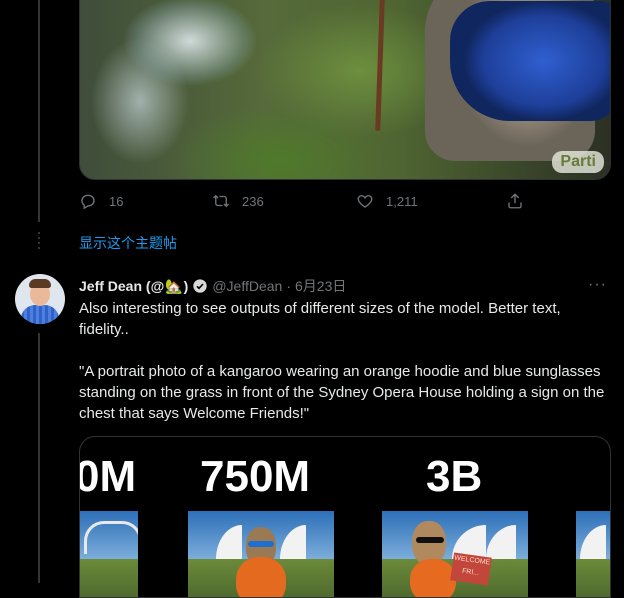 Image resolution: width=624 pixels, height=598 pixels. I want to click on model-size-label: 750M, so click(255, 476).